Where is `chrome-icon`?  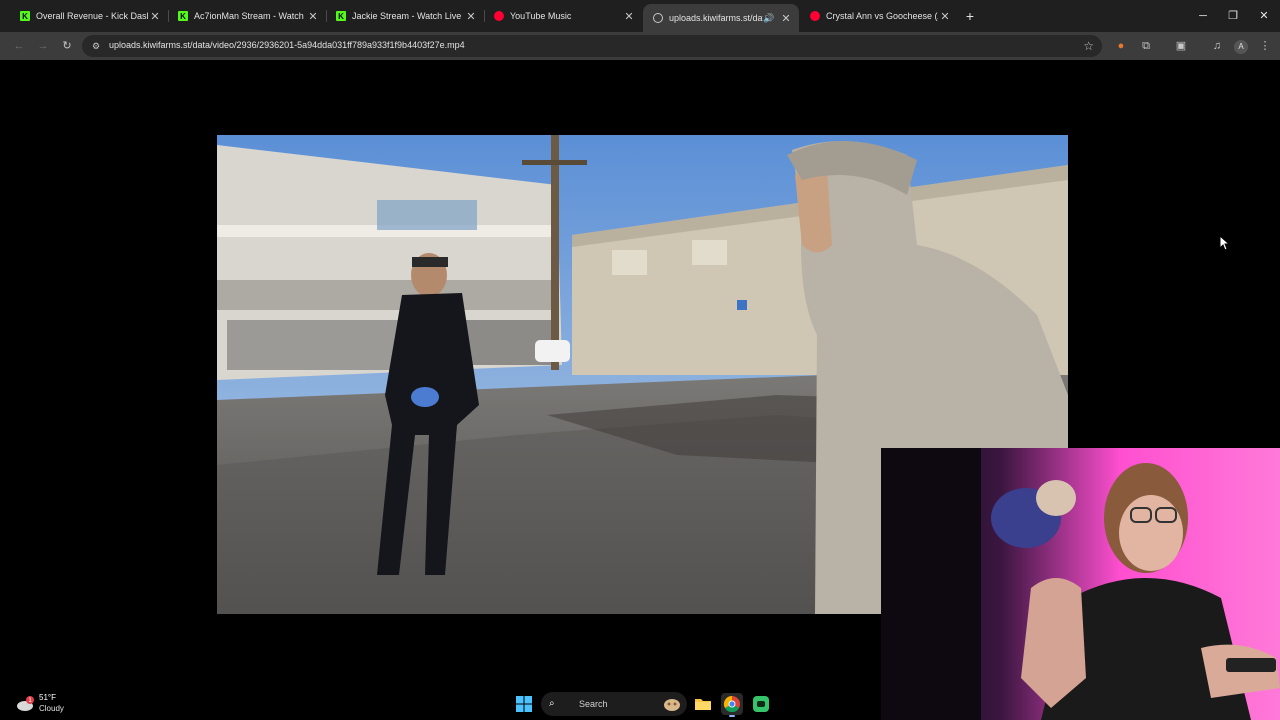 chrome-icon is located at coordinates (731, 704).